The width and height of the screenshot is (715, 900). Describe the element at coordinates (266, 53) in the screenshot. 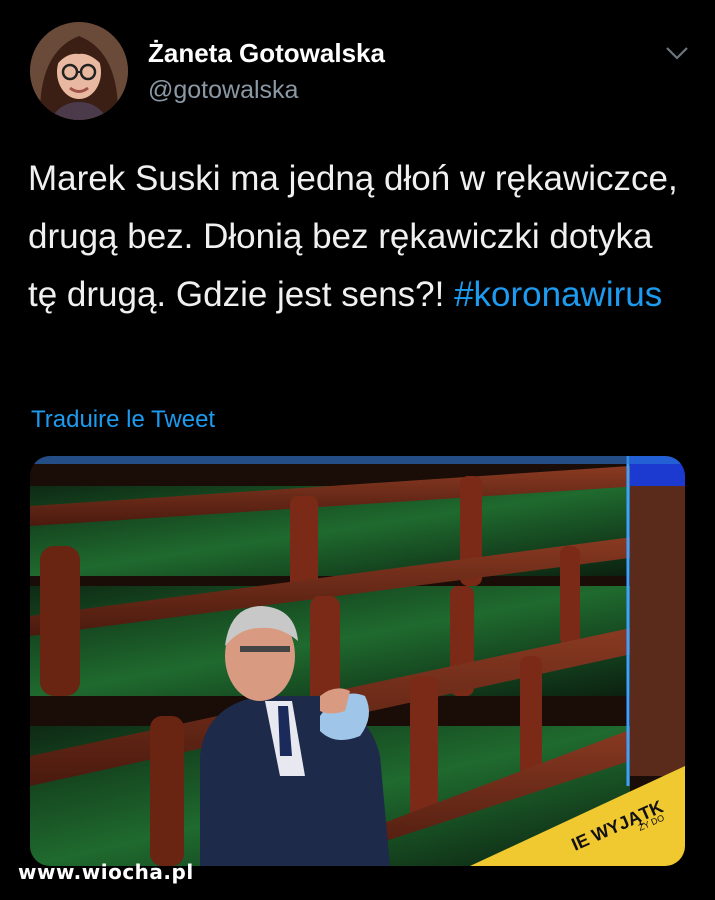

I see `author-name: Żaneta Gotowalska` at that location.